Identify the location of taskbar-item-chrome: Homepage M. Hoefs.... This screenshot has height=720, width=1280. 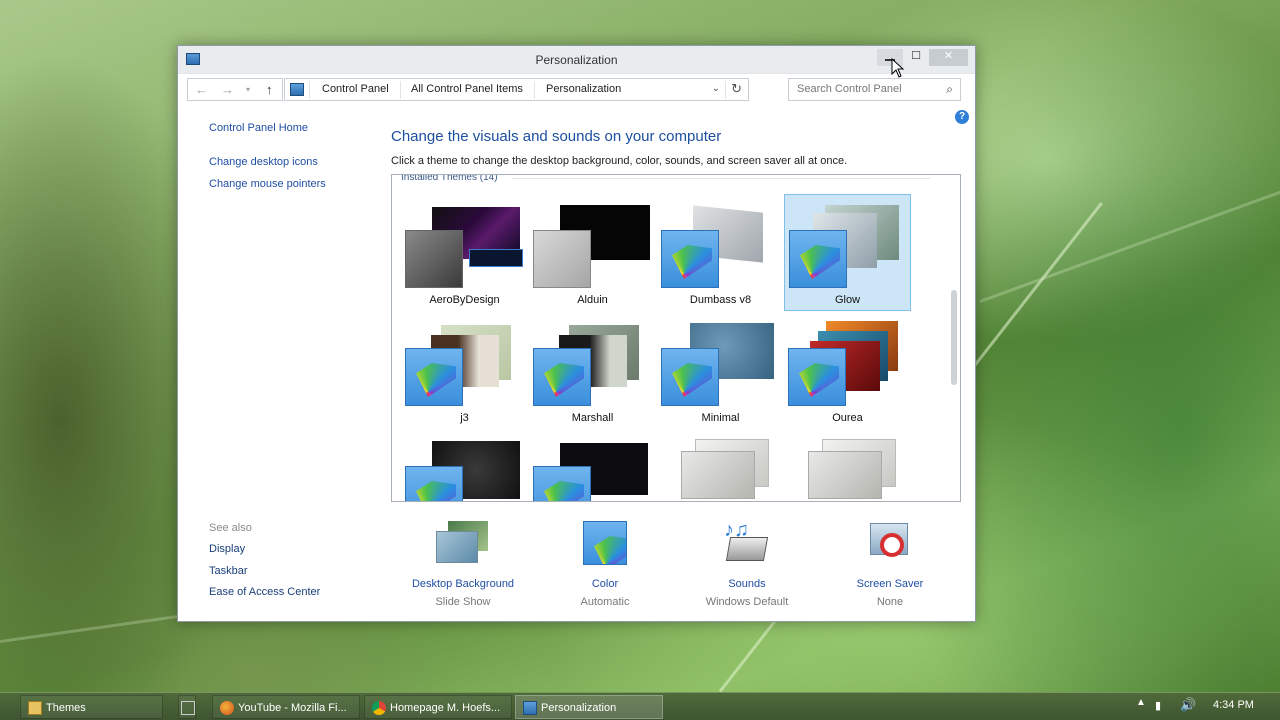
(438, 707).